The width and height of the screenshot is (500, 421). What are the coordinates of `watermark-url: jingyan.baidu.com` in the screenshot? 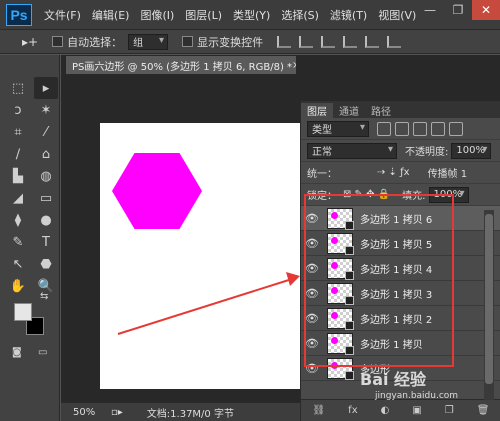 It's located at (417, 396).